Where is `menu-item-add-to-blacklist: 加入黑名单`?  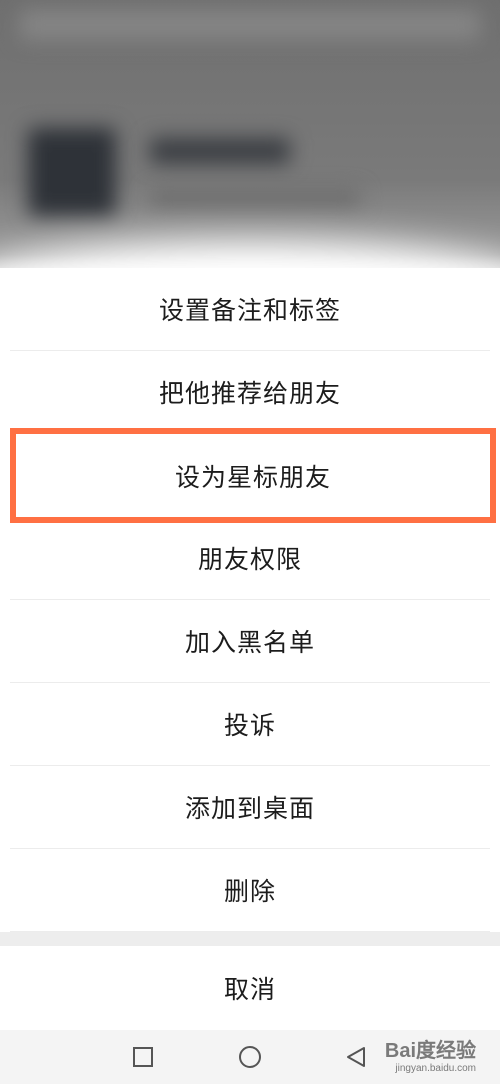 menu-item-add-to-blacklist: 加入黑名单 is located at coordinates (250, 641).